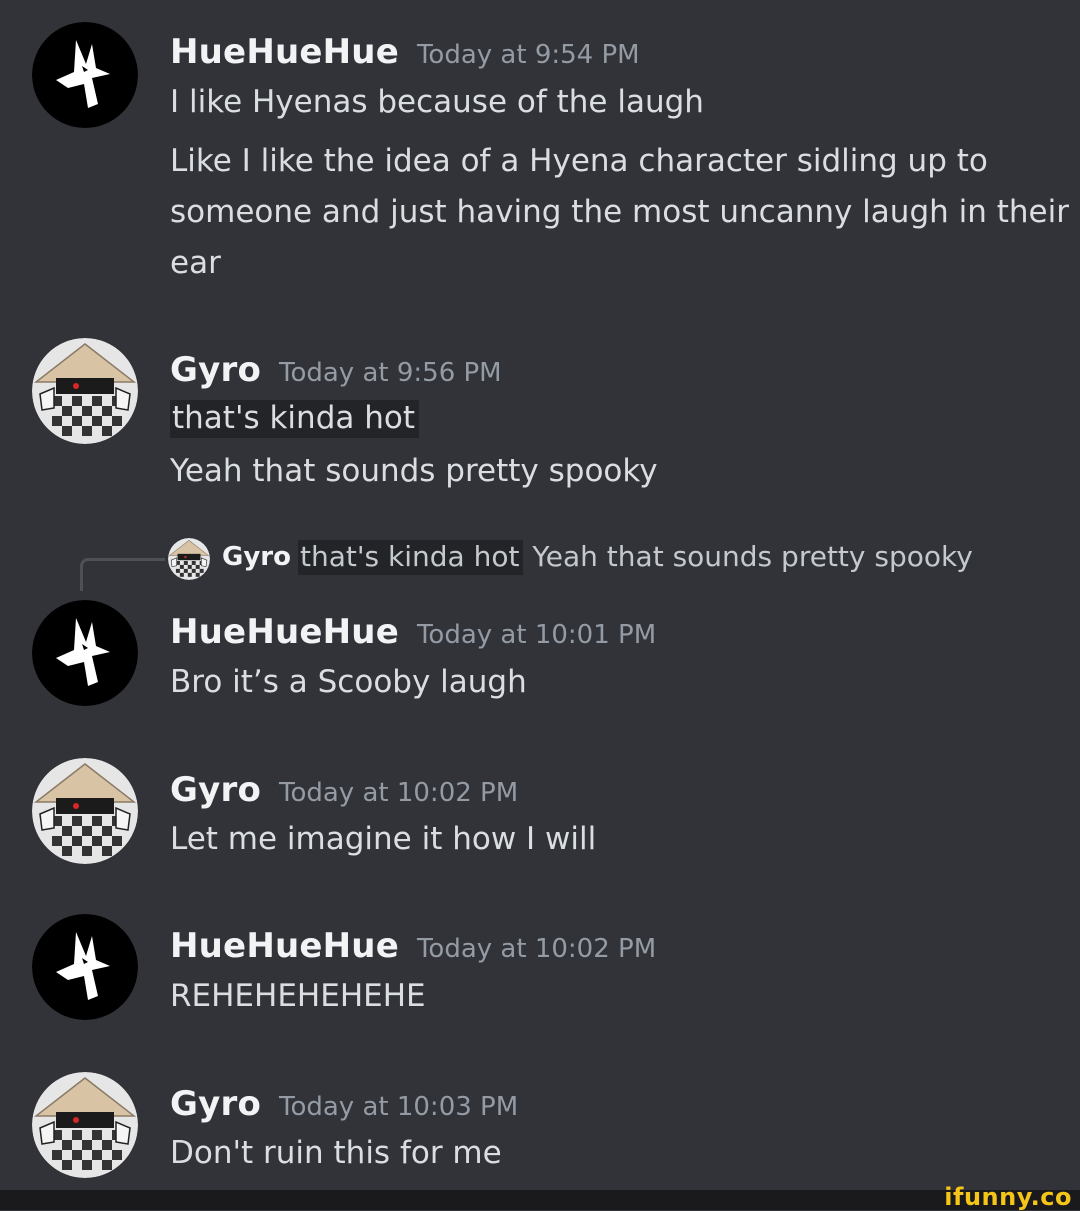  What do you see at coordinates (256, 557) in the screenshot?
I see `reply-author: Gyro` at bounding box center [256, 557].